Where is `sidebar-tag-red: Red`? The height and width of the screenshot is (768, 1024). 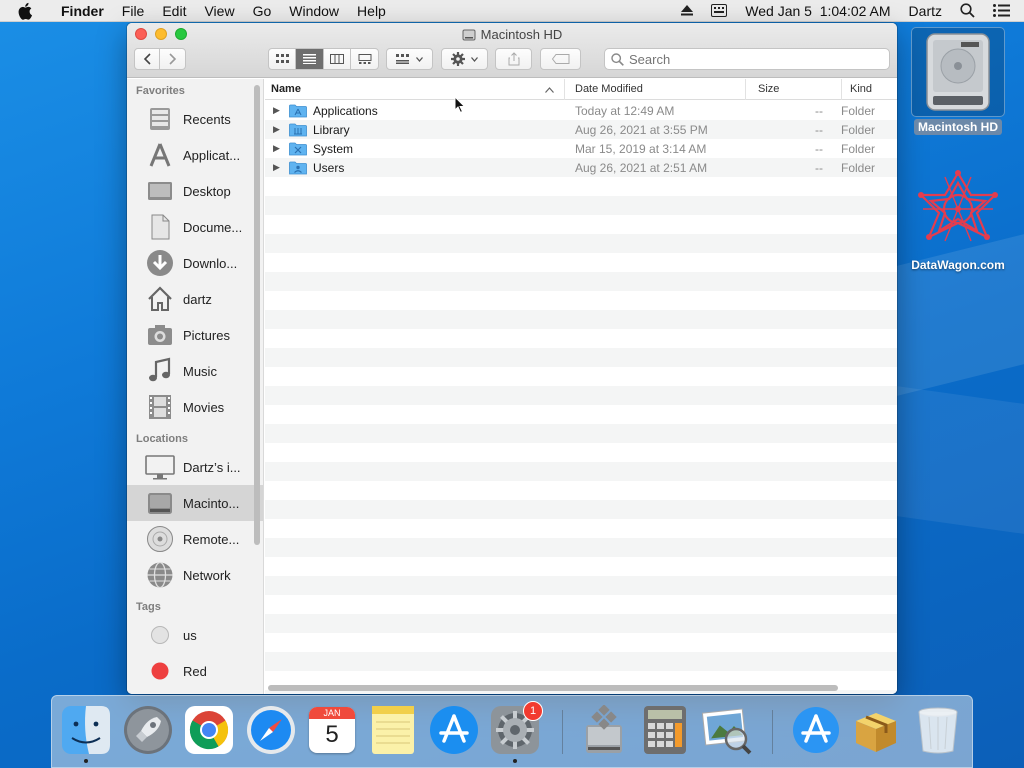
sidebar-tag-red: Red is located at coordinates (195, 671).